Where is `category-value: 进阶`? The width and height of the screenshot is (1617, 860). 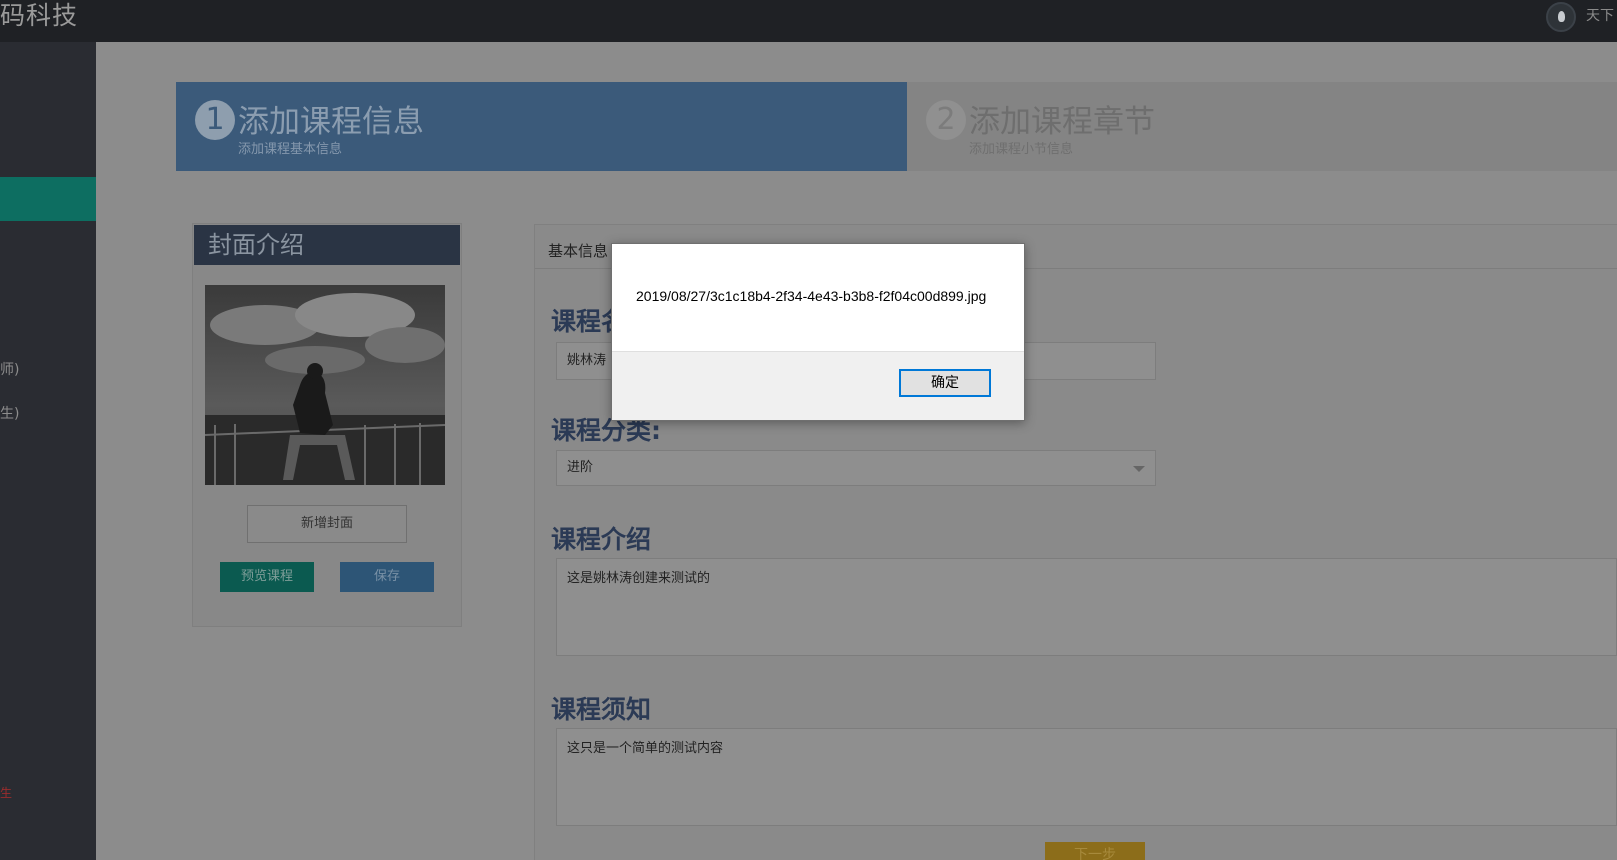
category-value: 进阶 is located at coordinates (580, 467).